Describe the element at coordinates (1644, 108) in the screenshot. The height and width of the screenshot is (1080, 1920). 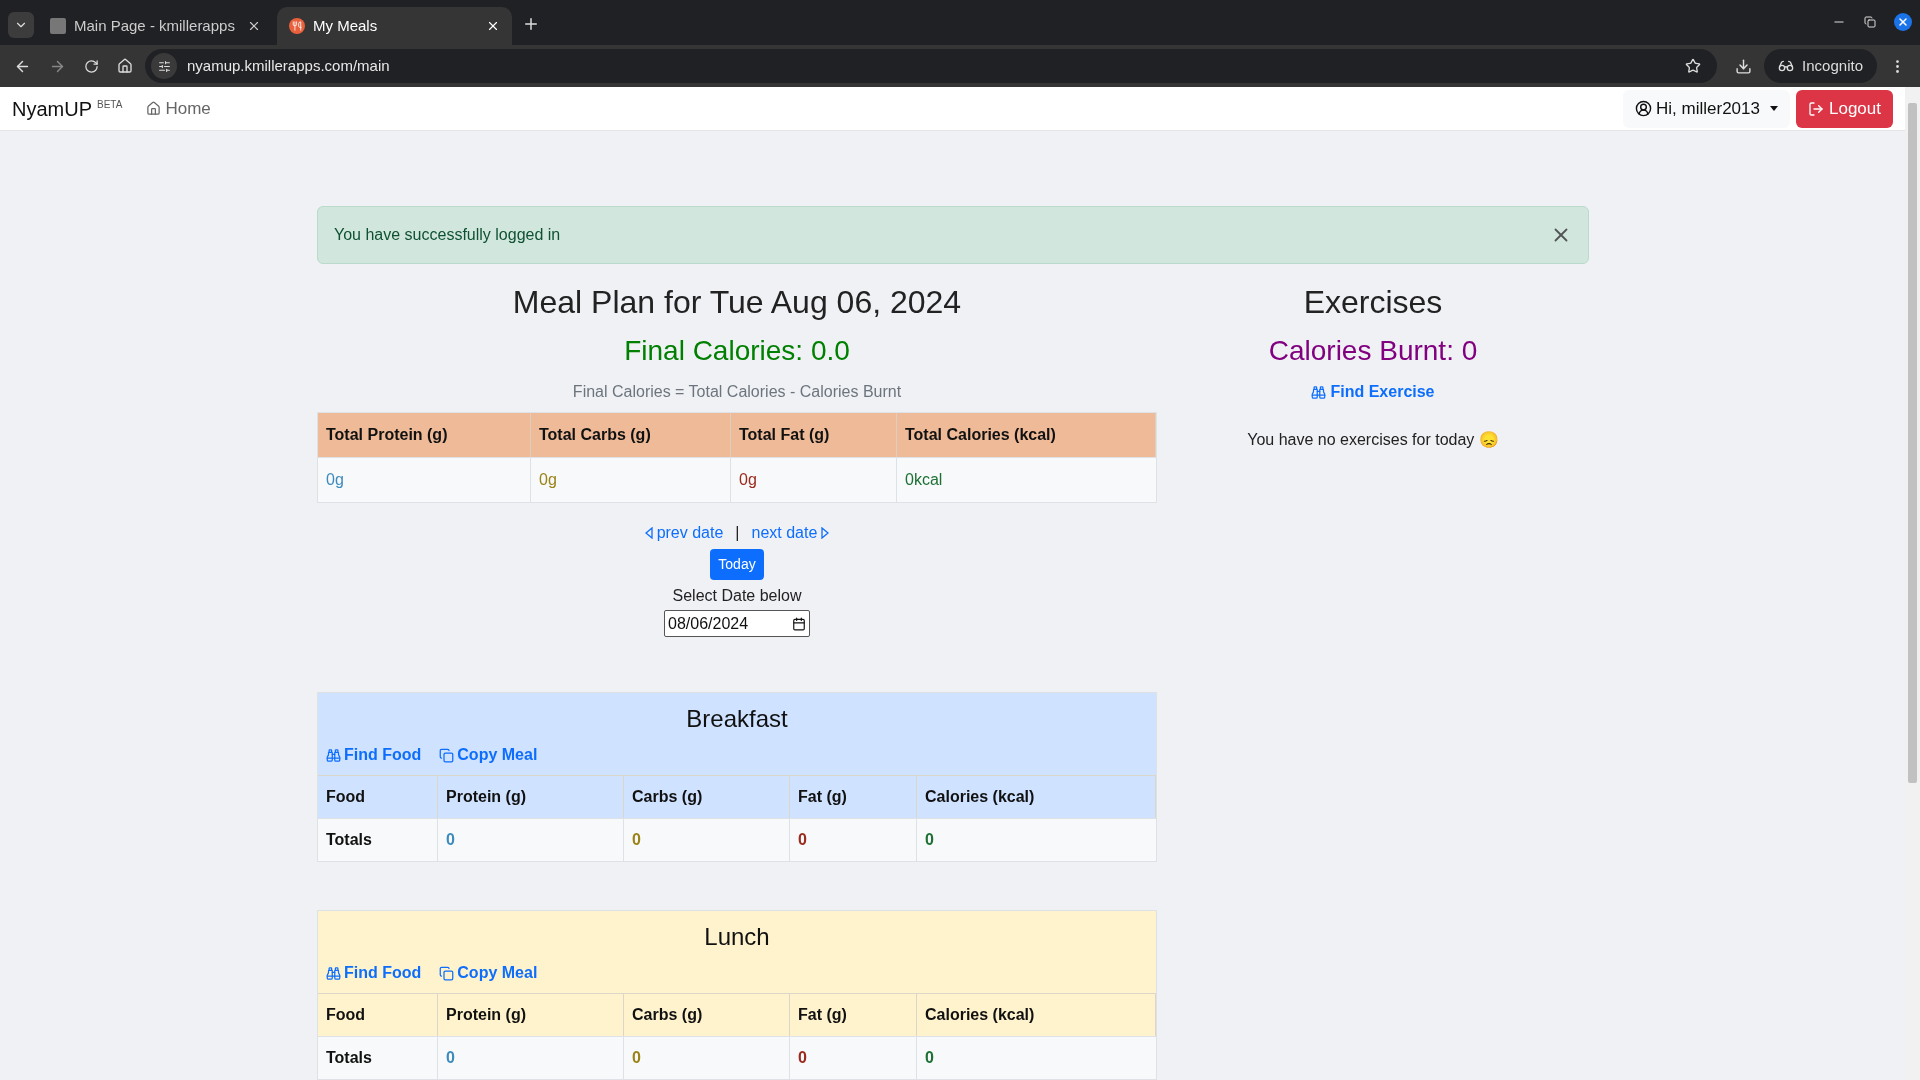
I see `user-icon` at that location.